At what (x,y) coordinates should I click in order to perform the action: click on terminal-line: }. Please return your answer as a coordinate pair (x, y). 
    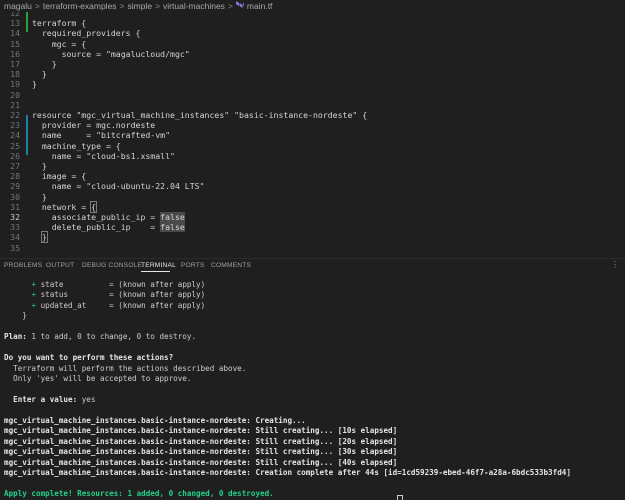
    Looking at the image, I should click on (15, 316).